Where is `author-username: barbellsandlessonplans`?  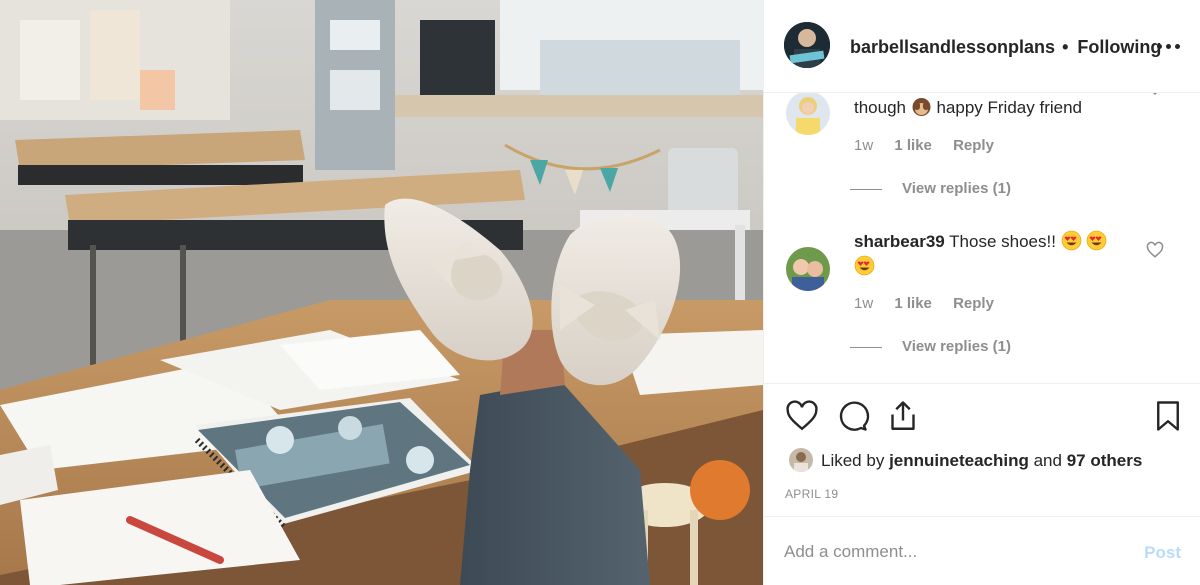
author-username: barbellsandlessonplans is located at coordinates (952, 47).